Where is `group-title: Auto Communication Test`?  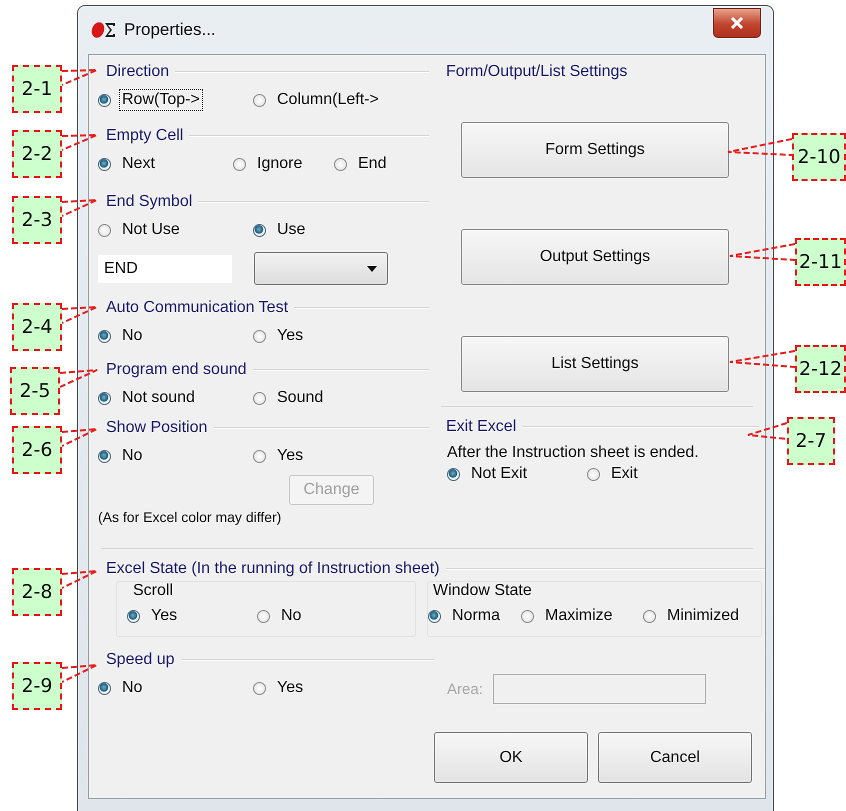
group-title: Auto Communication Test is located at coordinates (197, 308).